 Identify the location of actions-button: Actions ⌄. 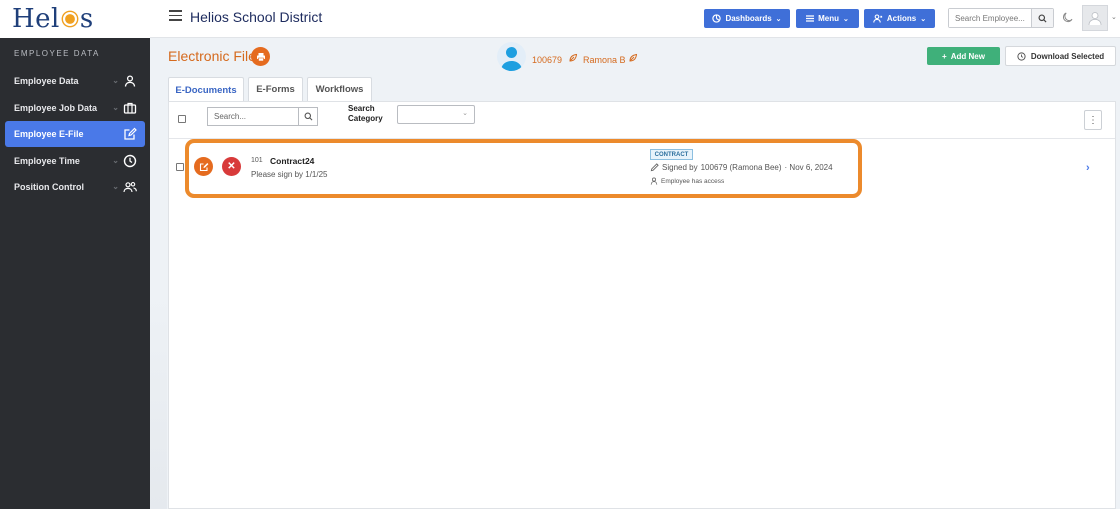
(899, 18).